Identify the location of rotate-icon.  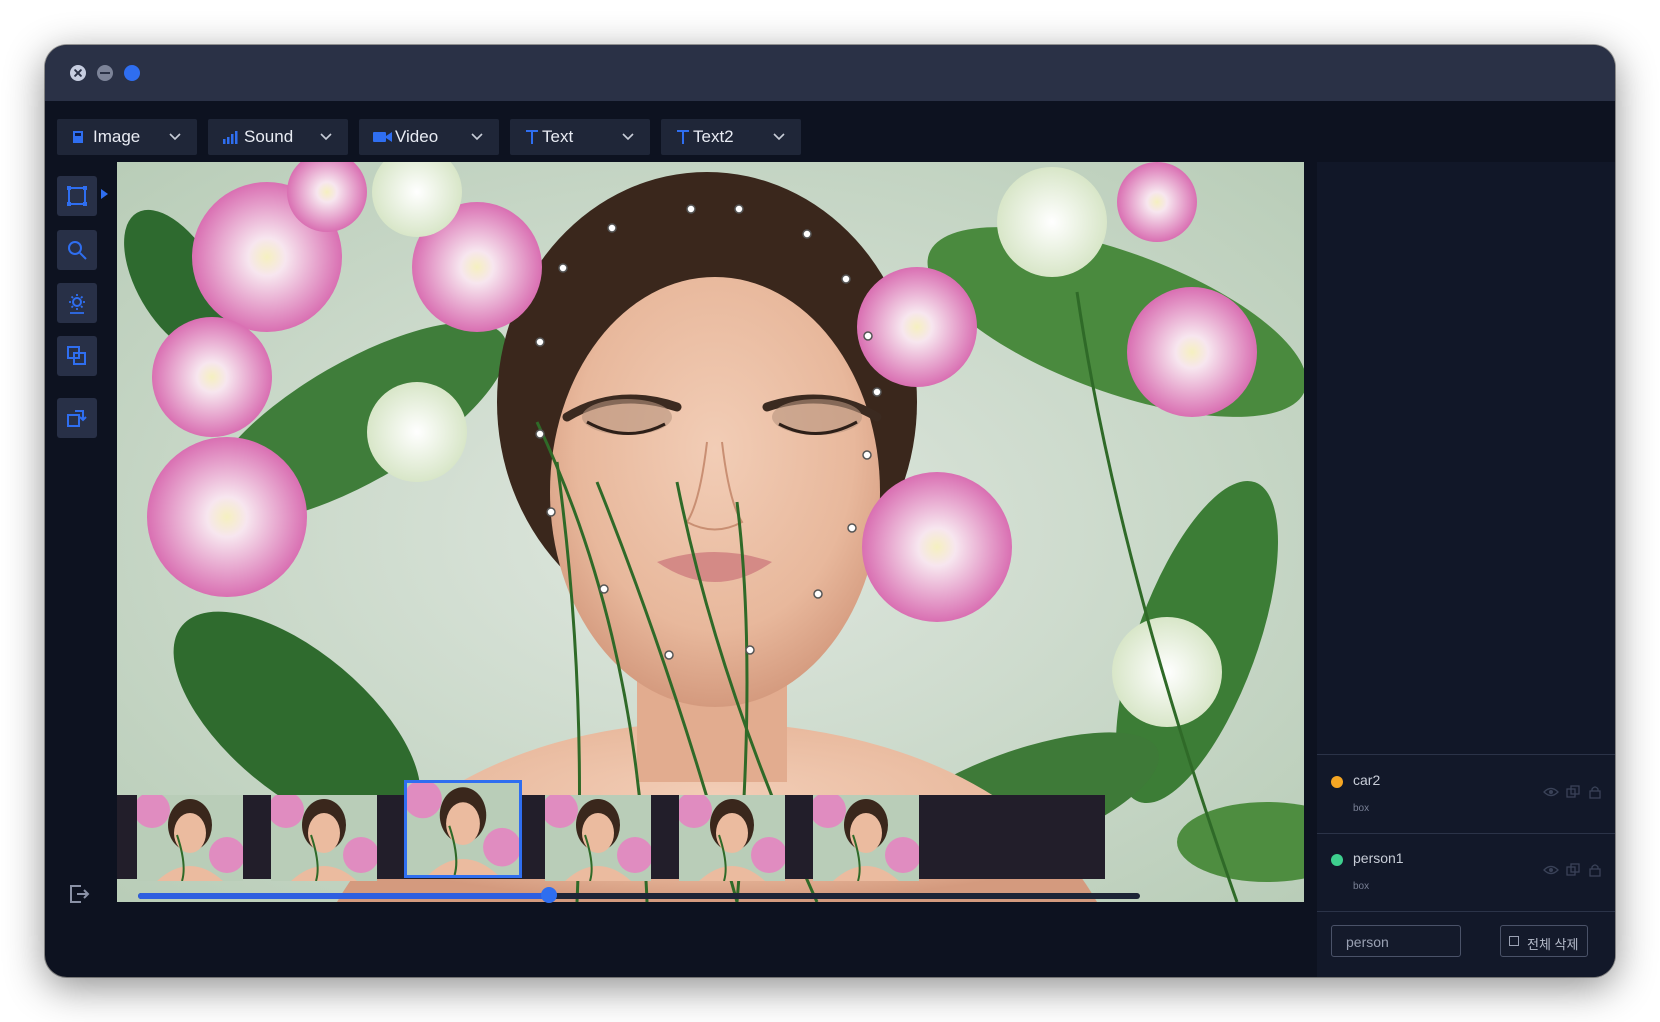
(77, 418).